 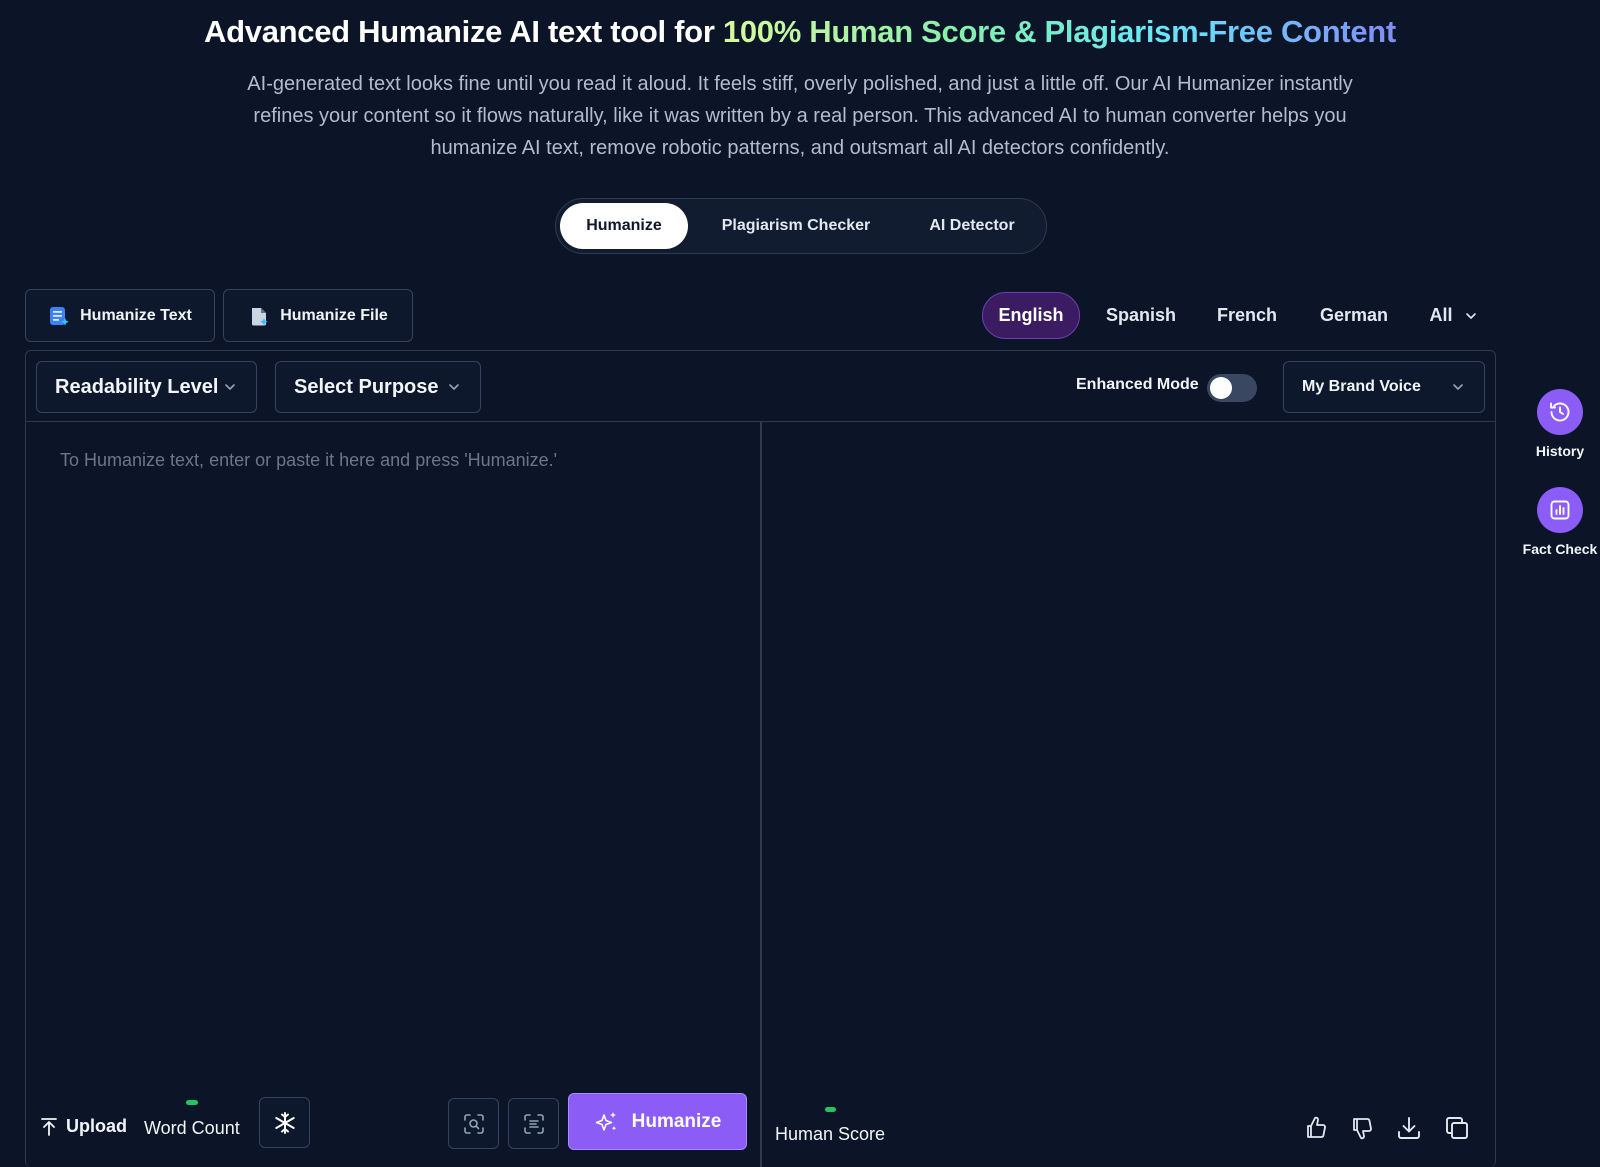 I want to click on thumbs-down-icon, so click(x=1363, y=1128).